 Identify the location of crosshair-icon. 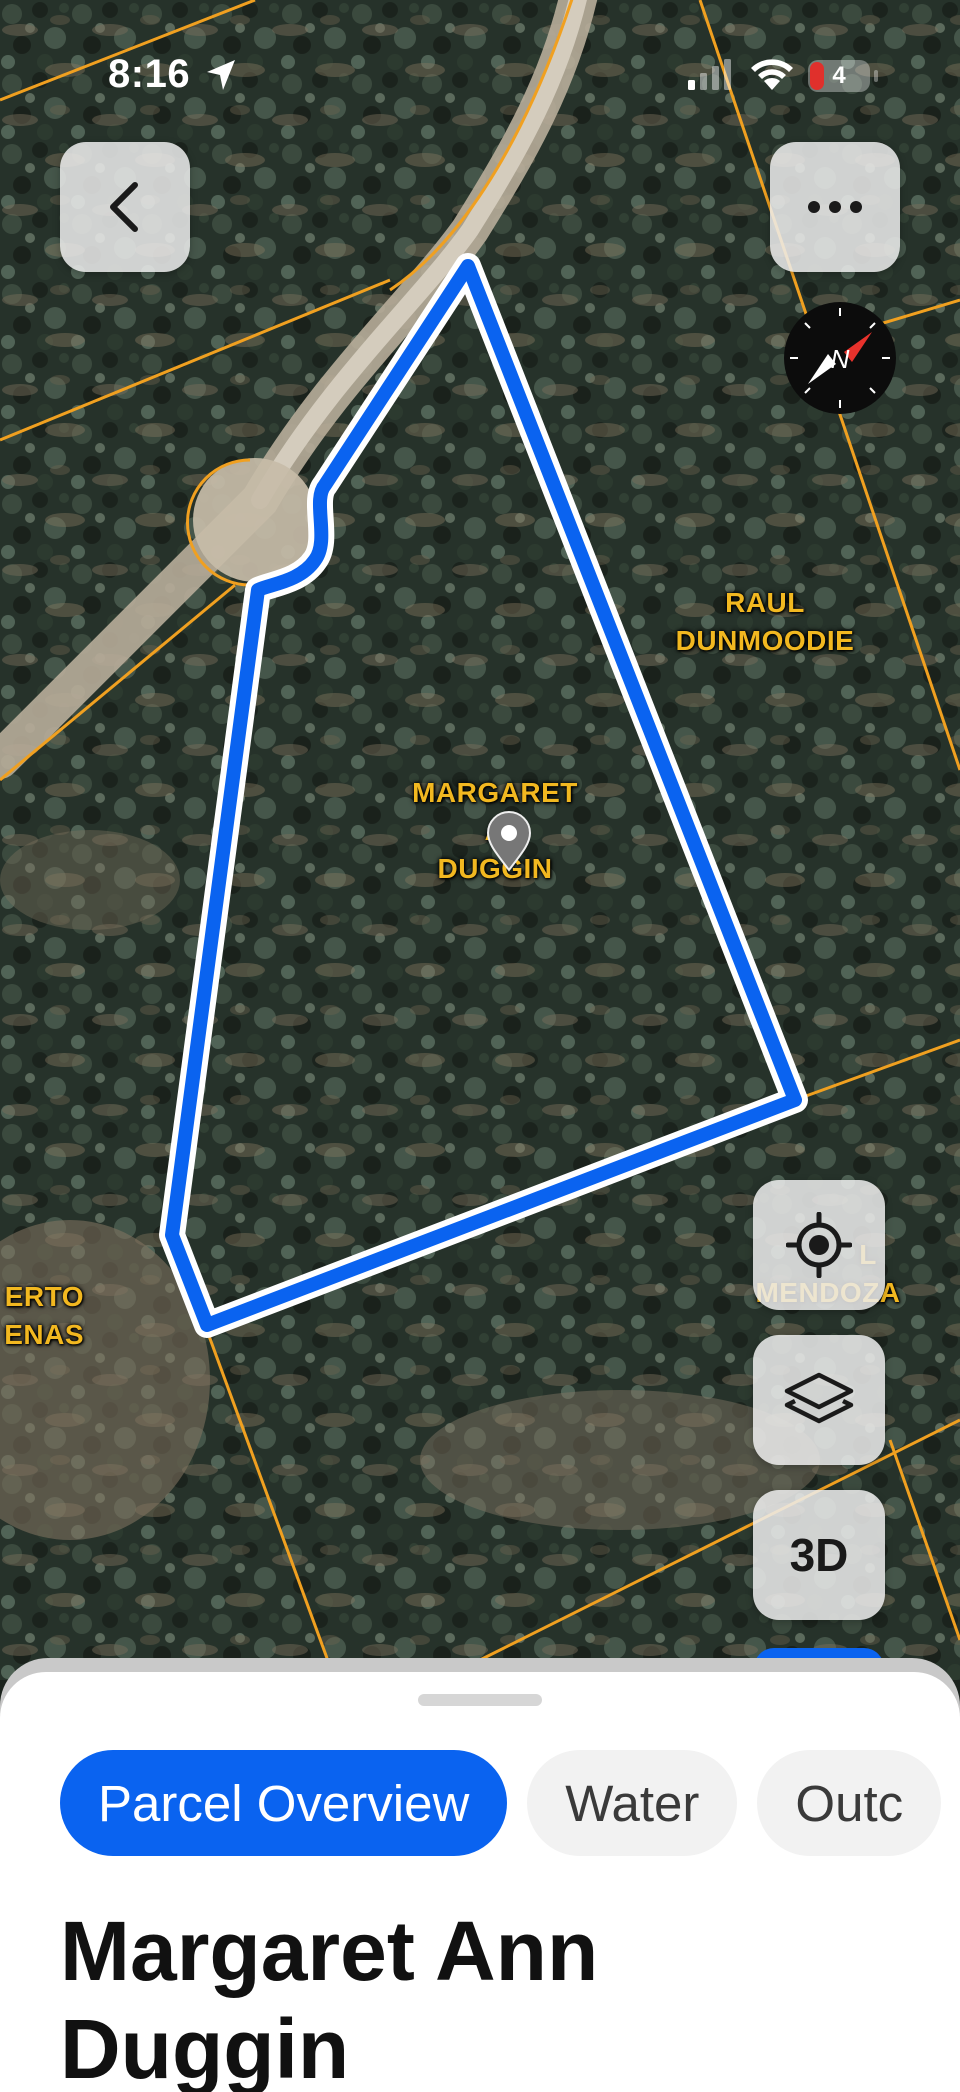
(819, 1245).